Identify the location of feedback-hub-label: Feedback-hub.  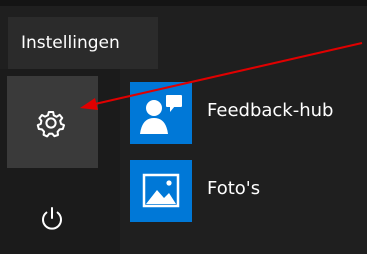
(270, 110).